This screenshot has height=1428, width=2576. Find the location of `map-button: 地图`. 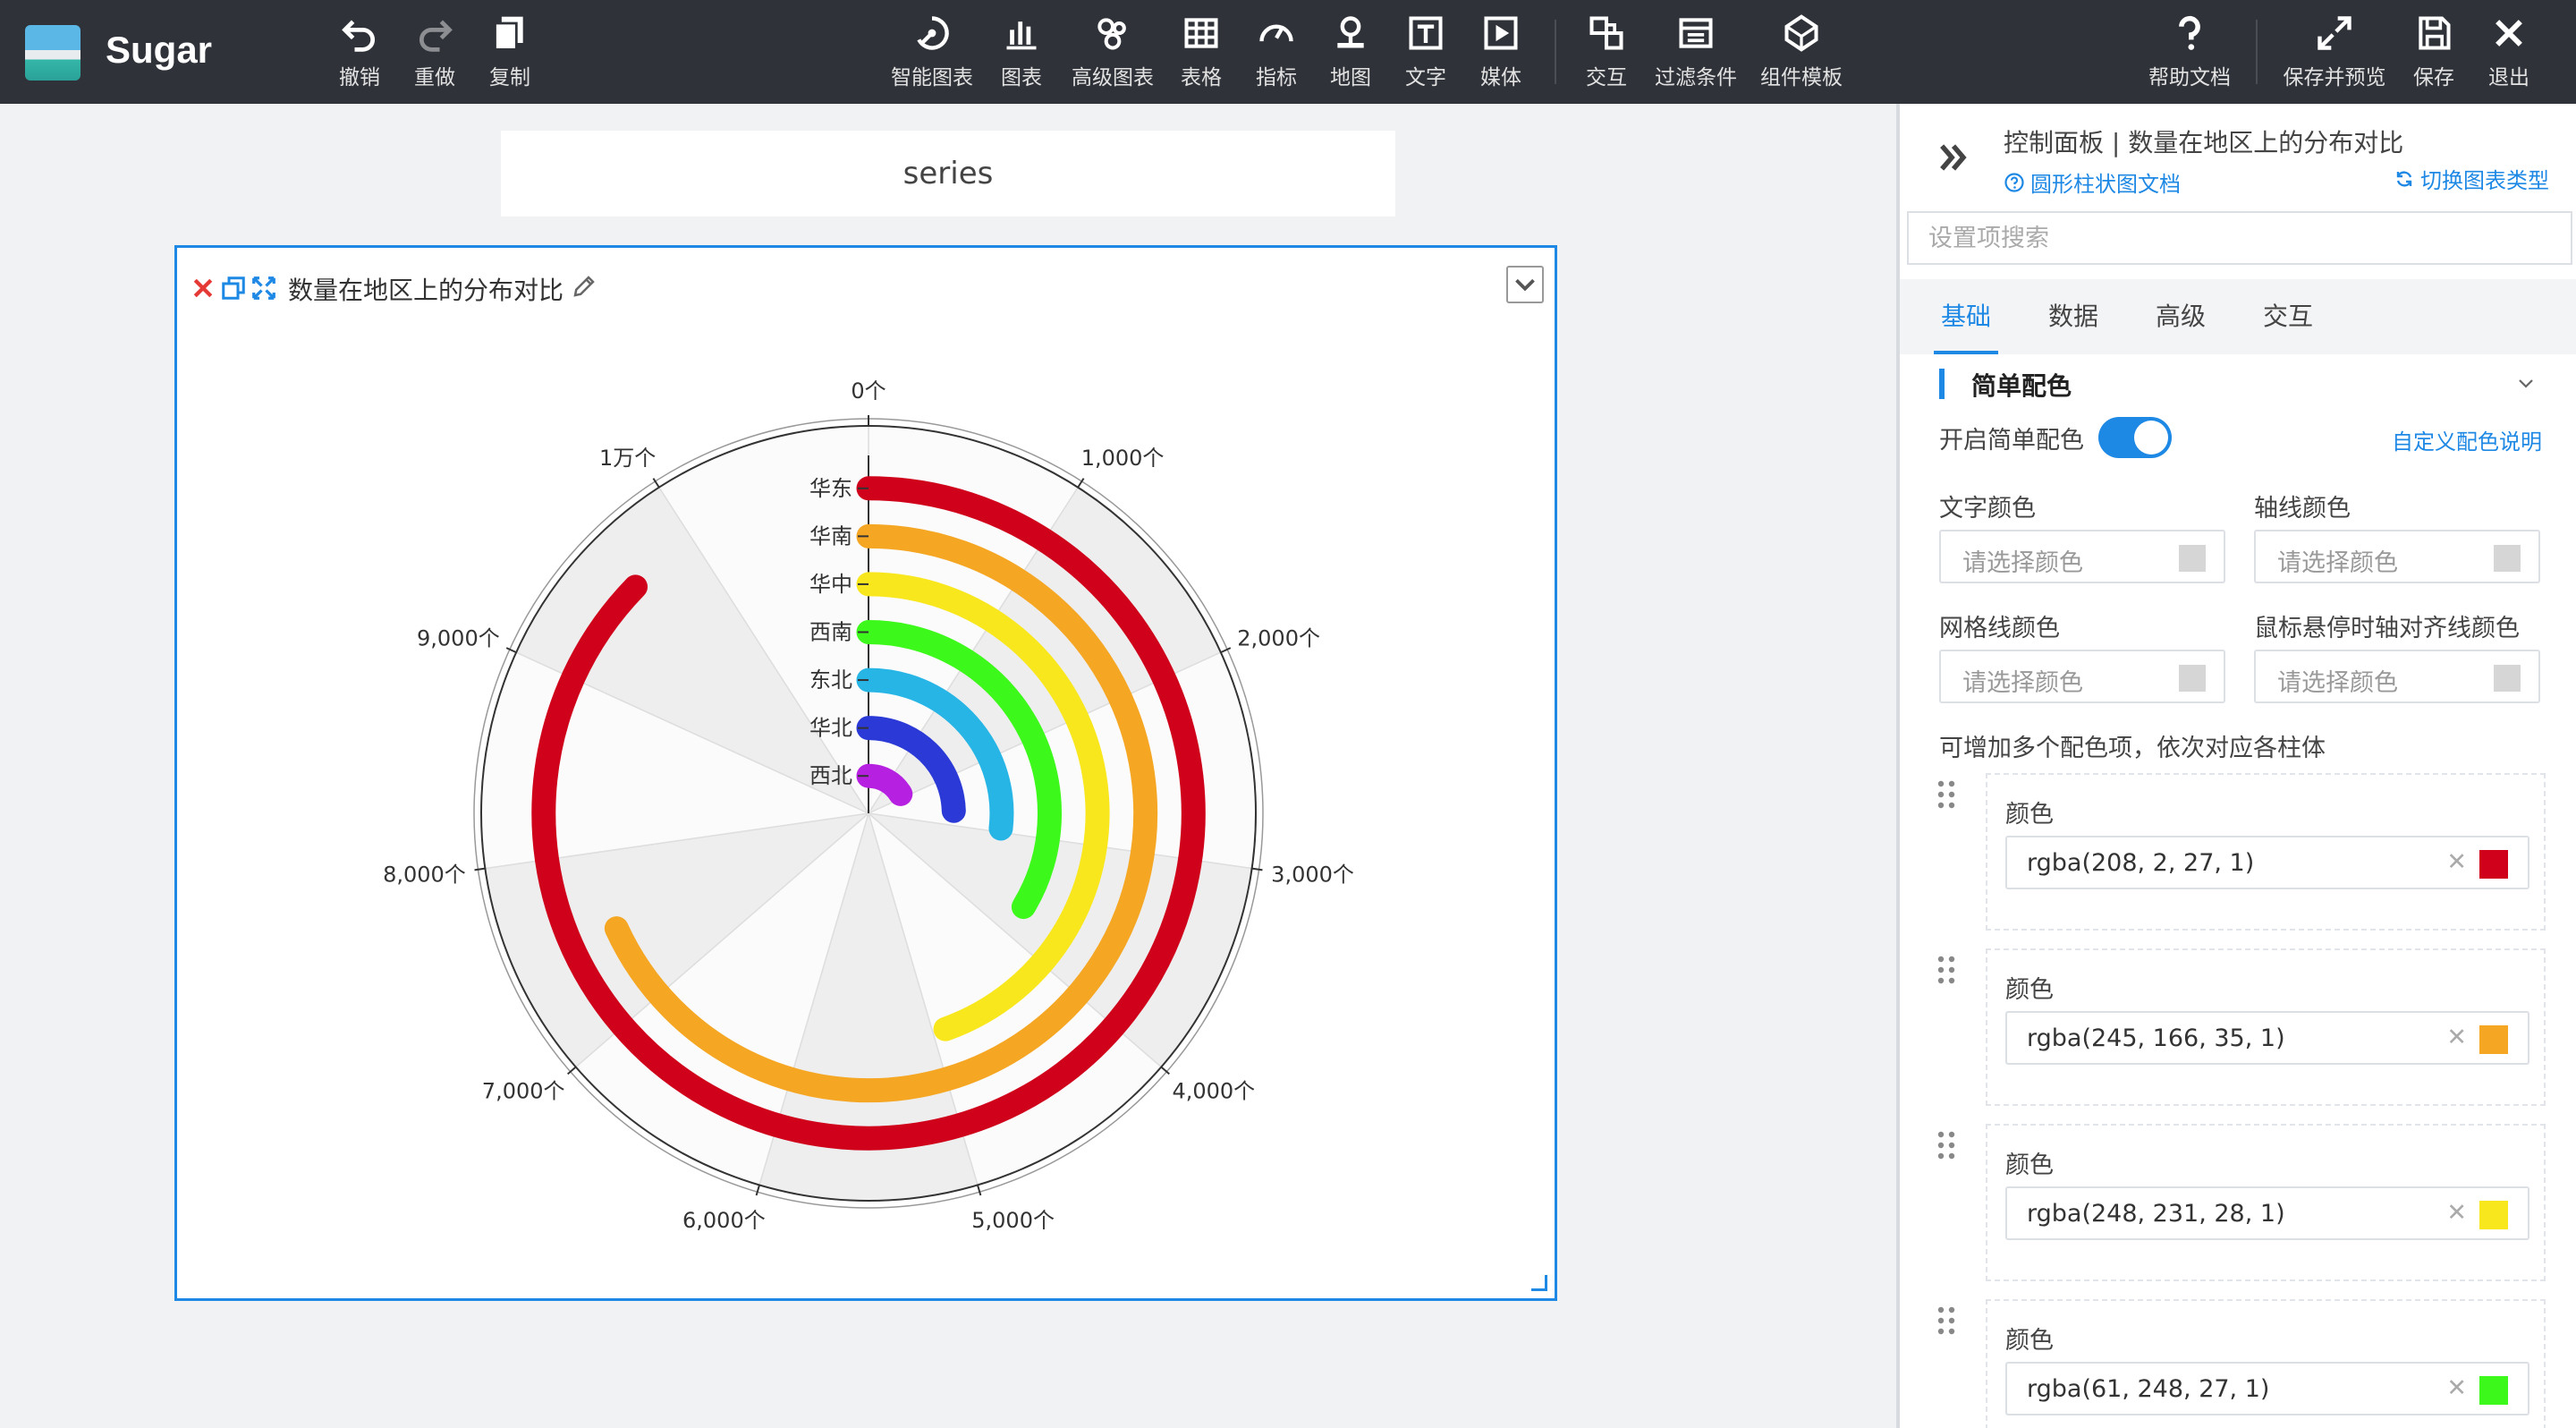

map-button: 地图 is located at coordinates (1350, 52).